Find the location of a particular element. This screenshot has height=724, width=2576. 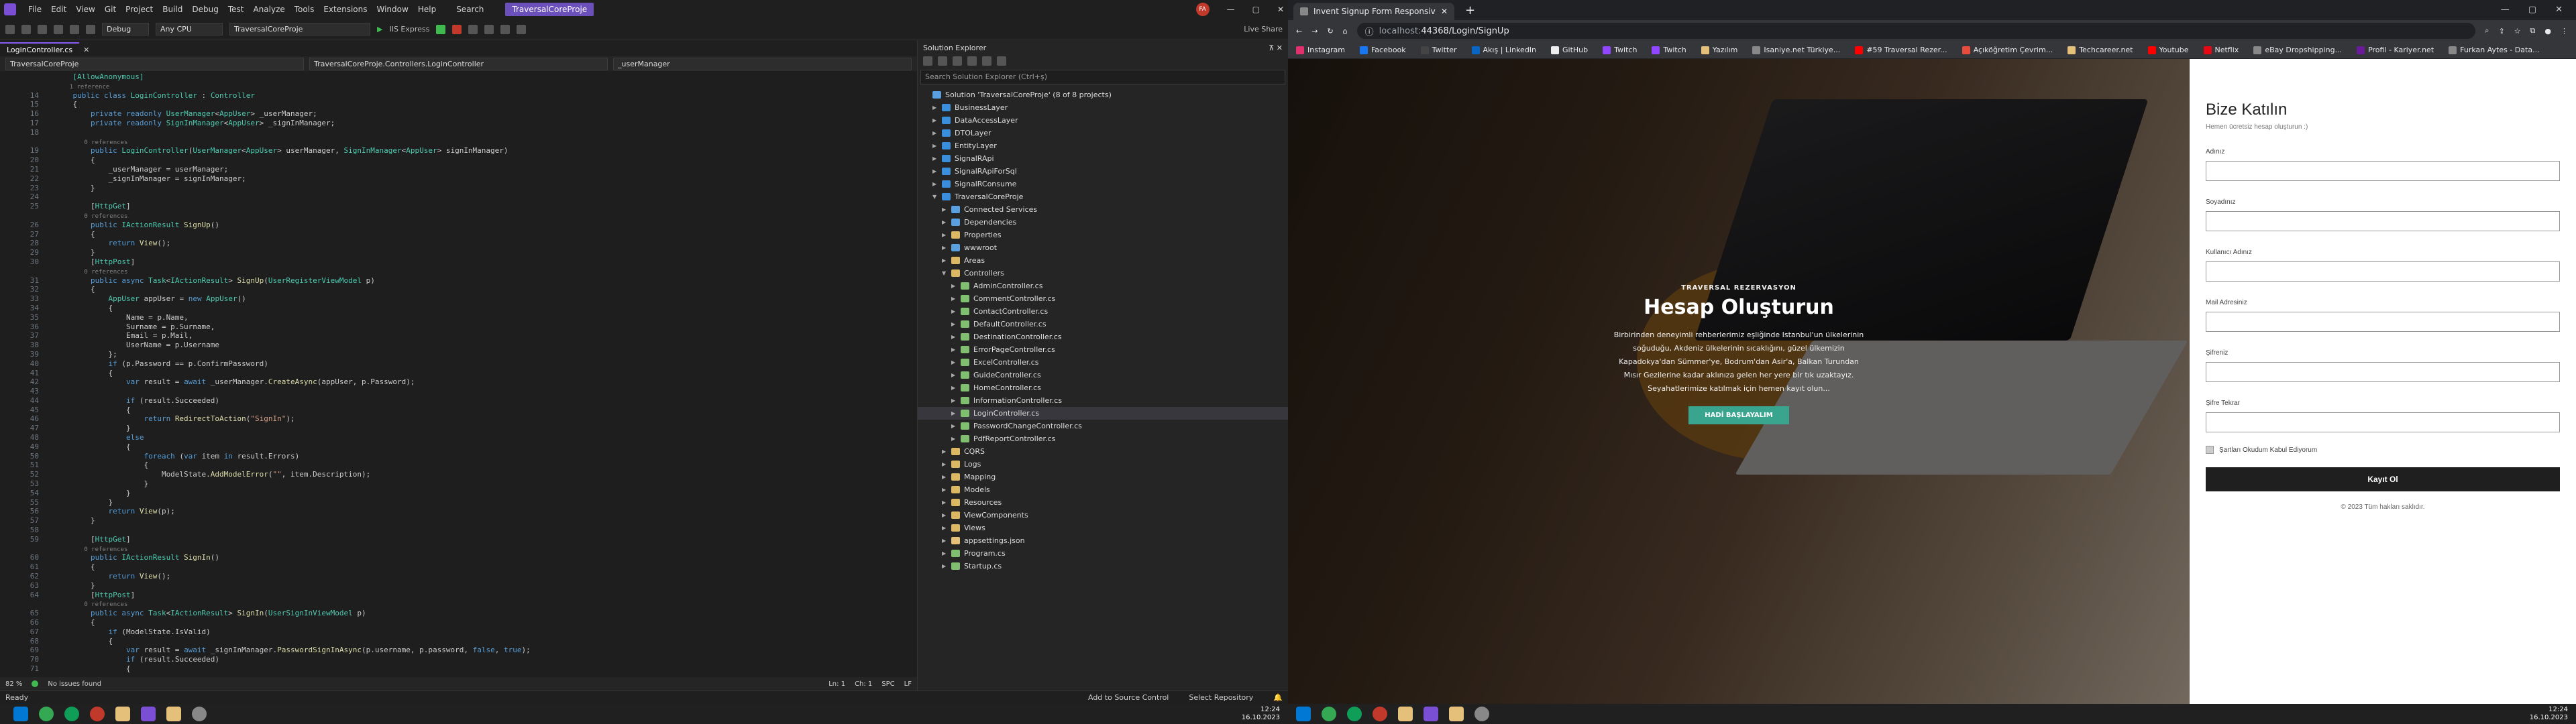

menu-item: Debug is located at coordinates (205, 9).